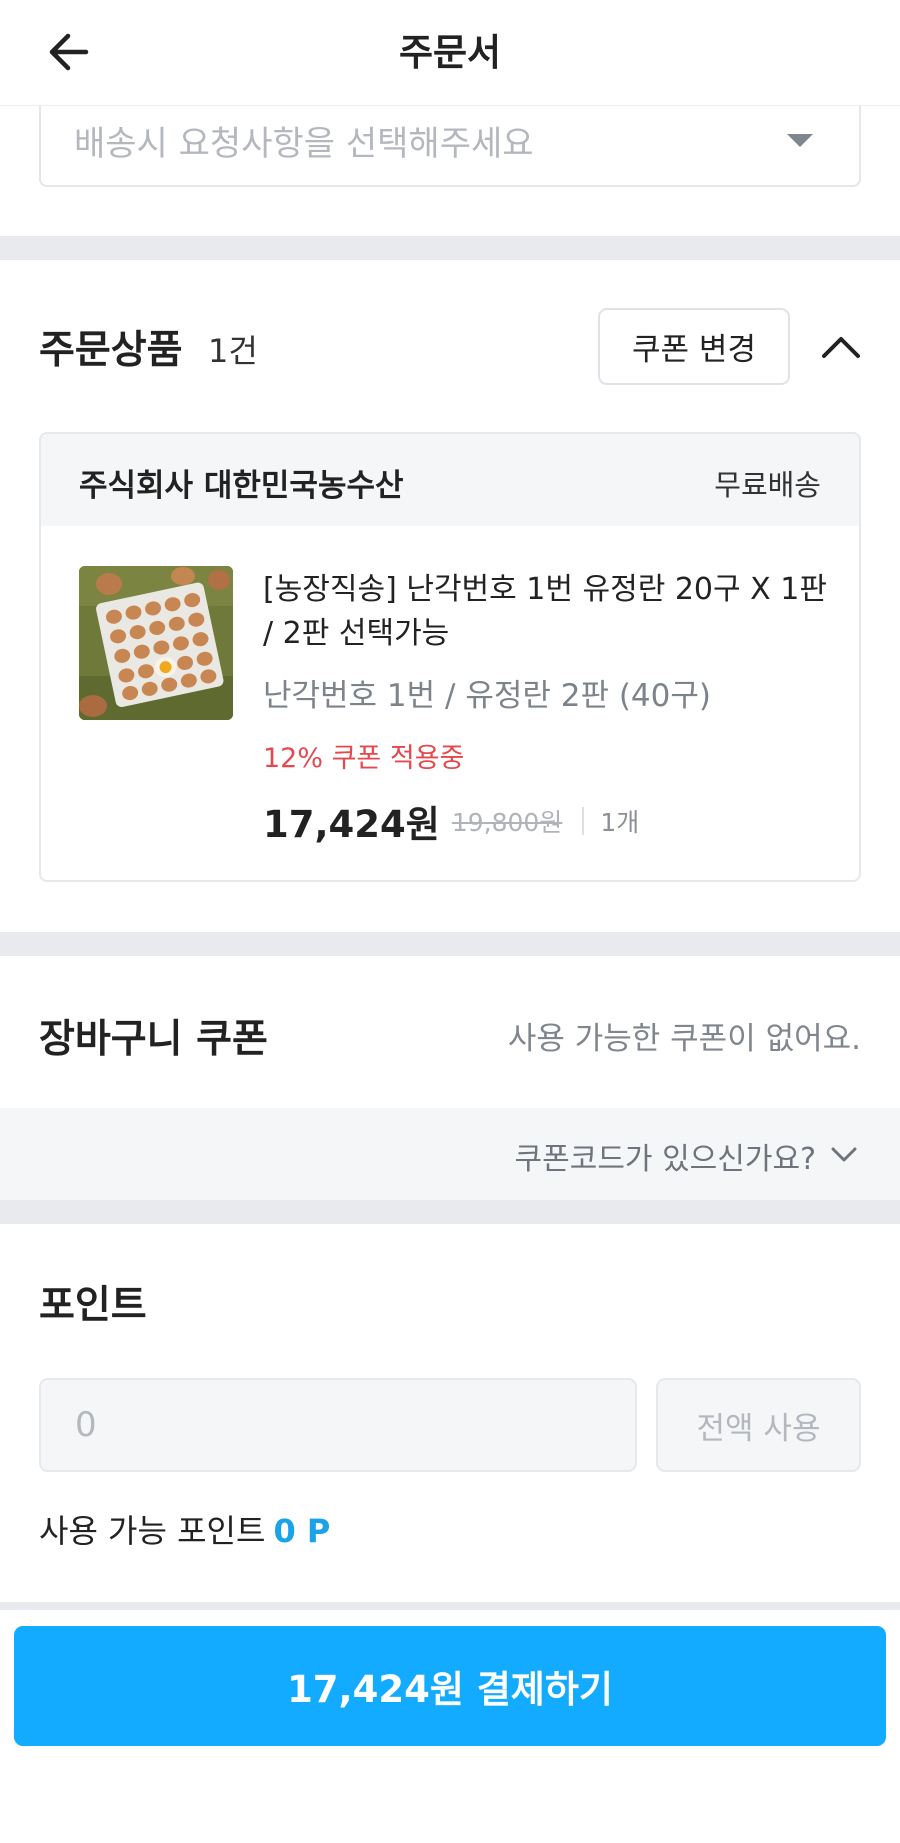  I want to click on product-name: [농장직송] 난각번호 1번 유정란 20구 X 1판 / 2판 선택가능, so click(545, 611).